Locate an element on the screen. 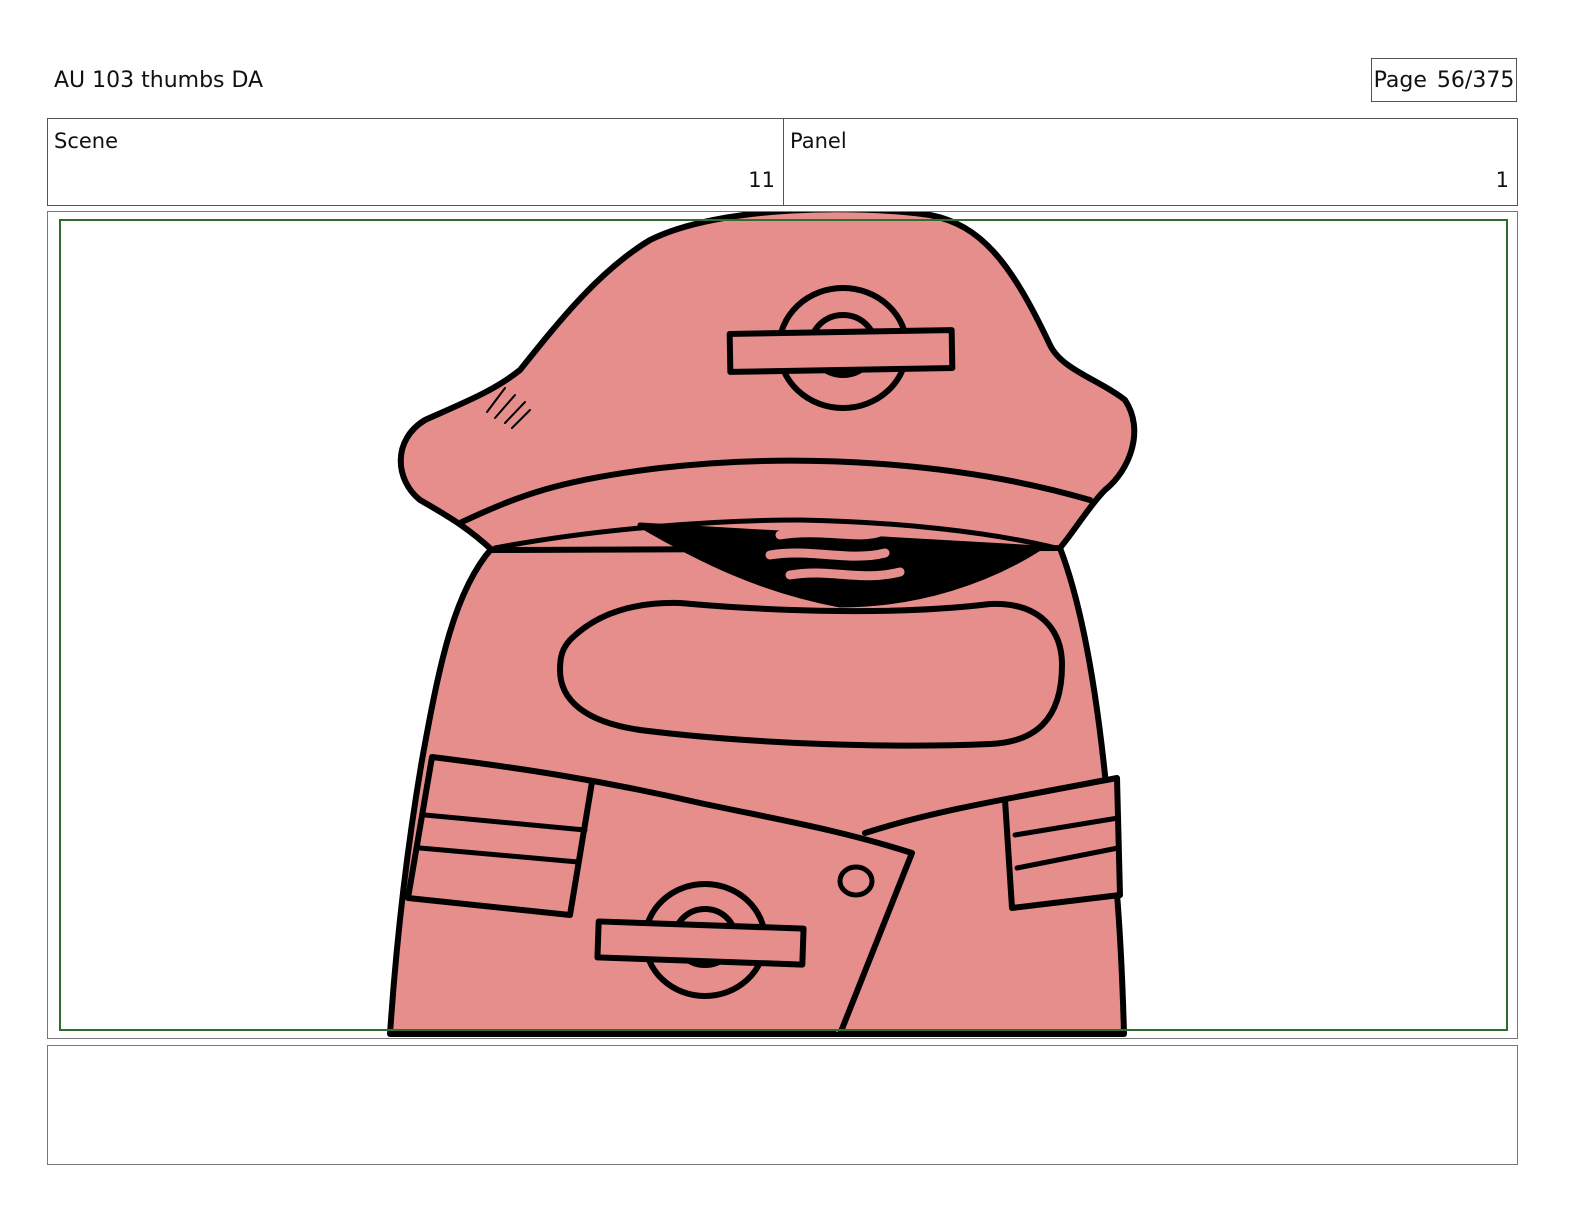 The image size is (1584, 1224). panel-label: Panel is located at coordinates (818, 141).